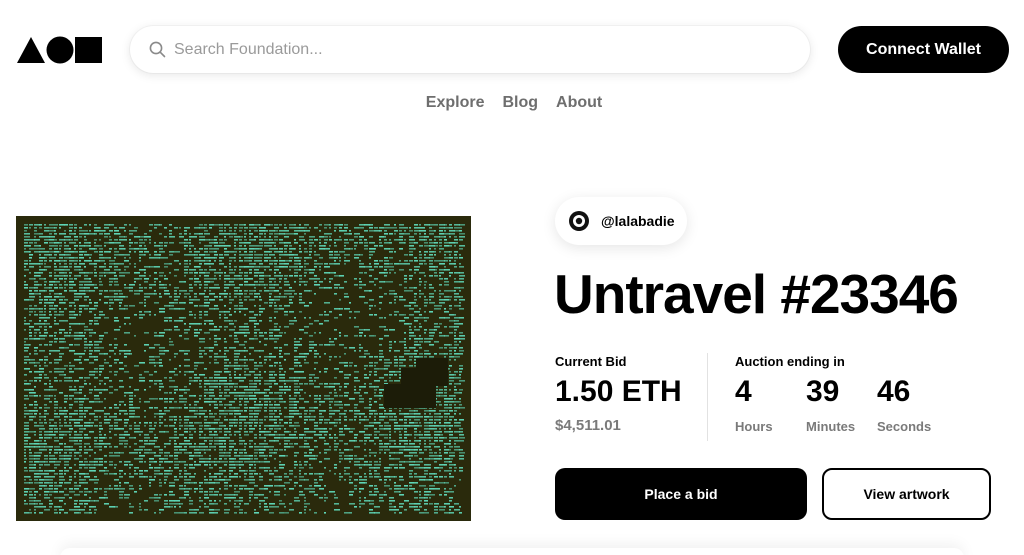 Image resolution: width=1024 pixels, height=555 pixels. What do you see at coordinates (638, 221) in the screenshot?
I see `creator-handle: @lalabadie` at bounding box center [638, 221].